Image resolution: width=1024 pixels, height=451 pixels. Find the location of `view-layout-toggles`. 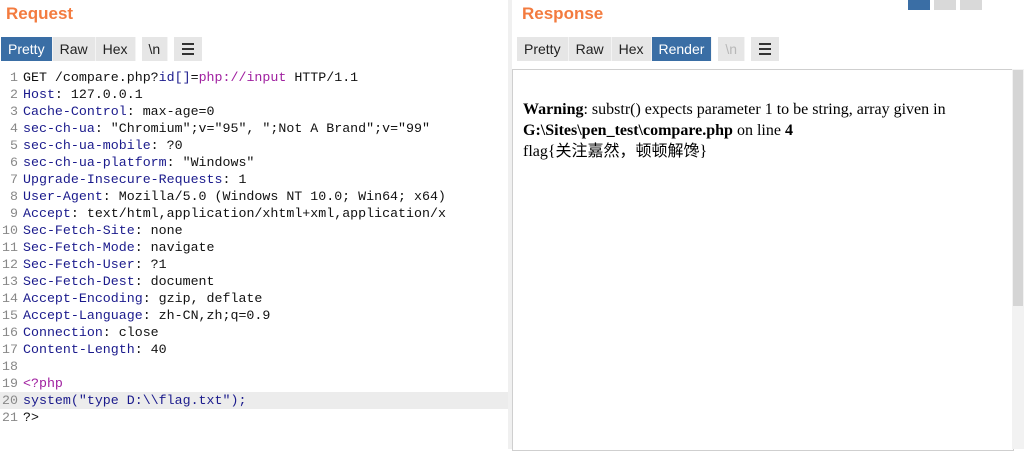

view-layout-toggles is located at coordinates (945, 5).